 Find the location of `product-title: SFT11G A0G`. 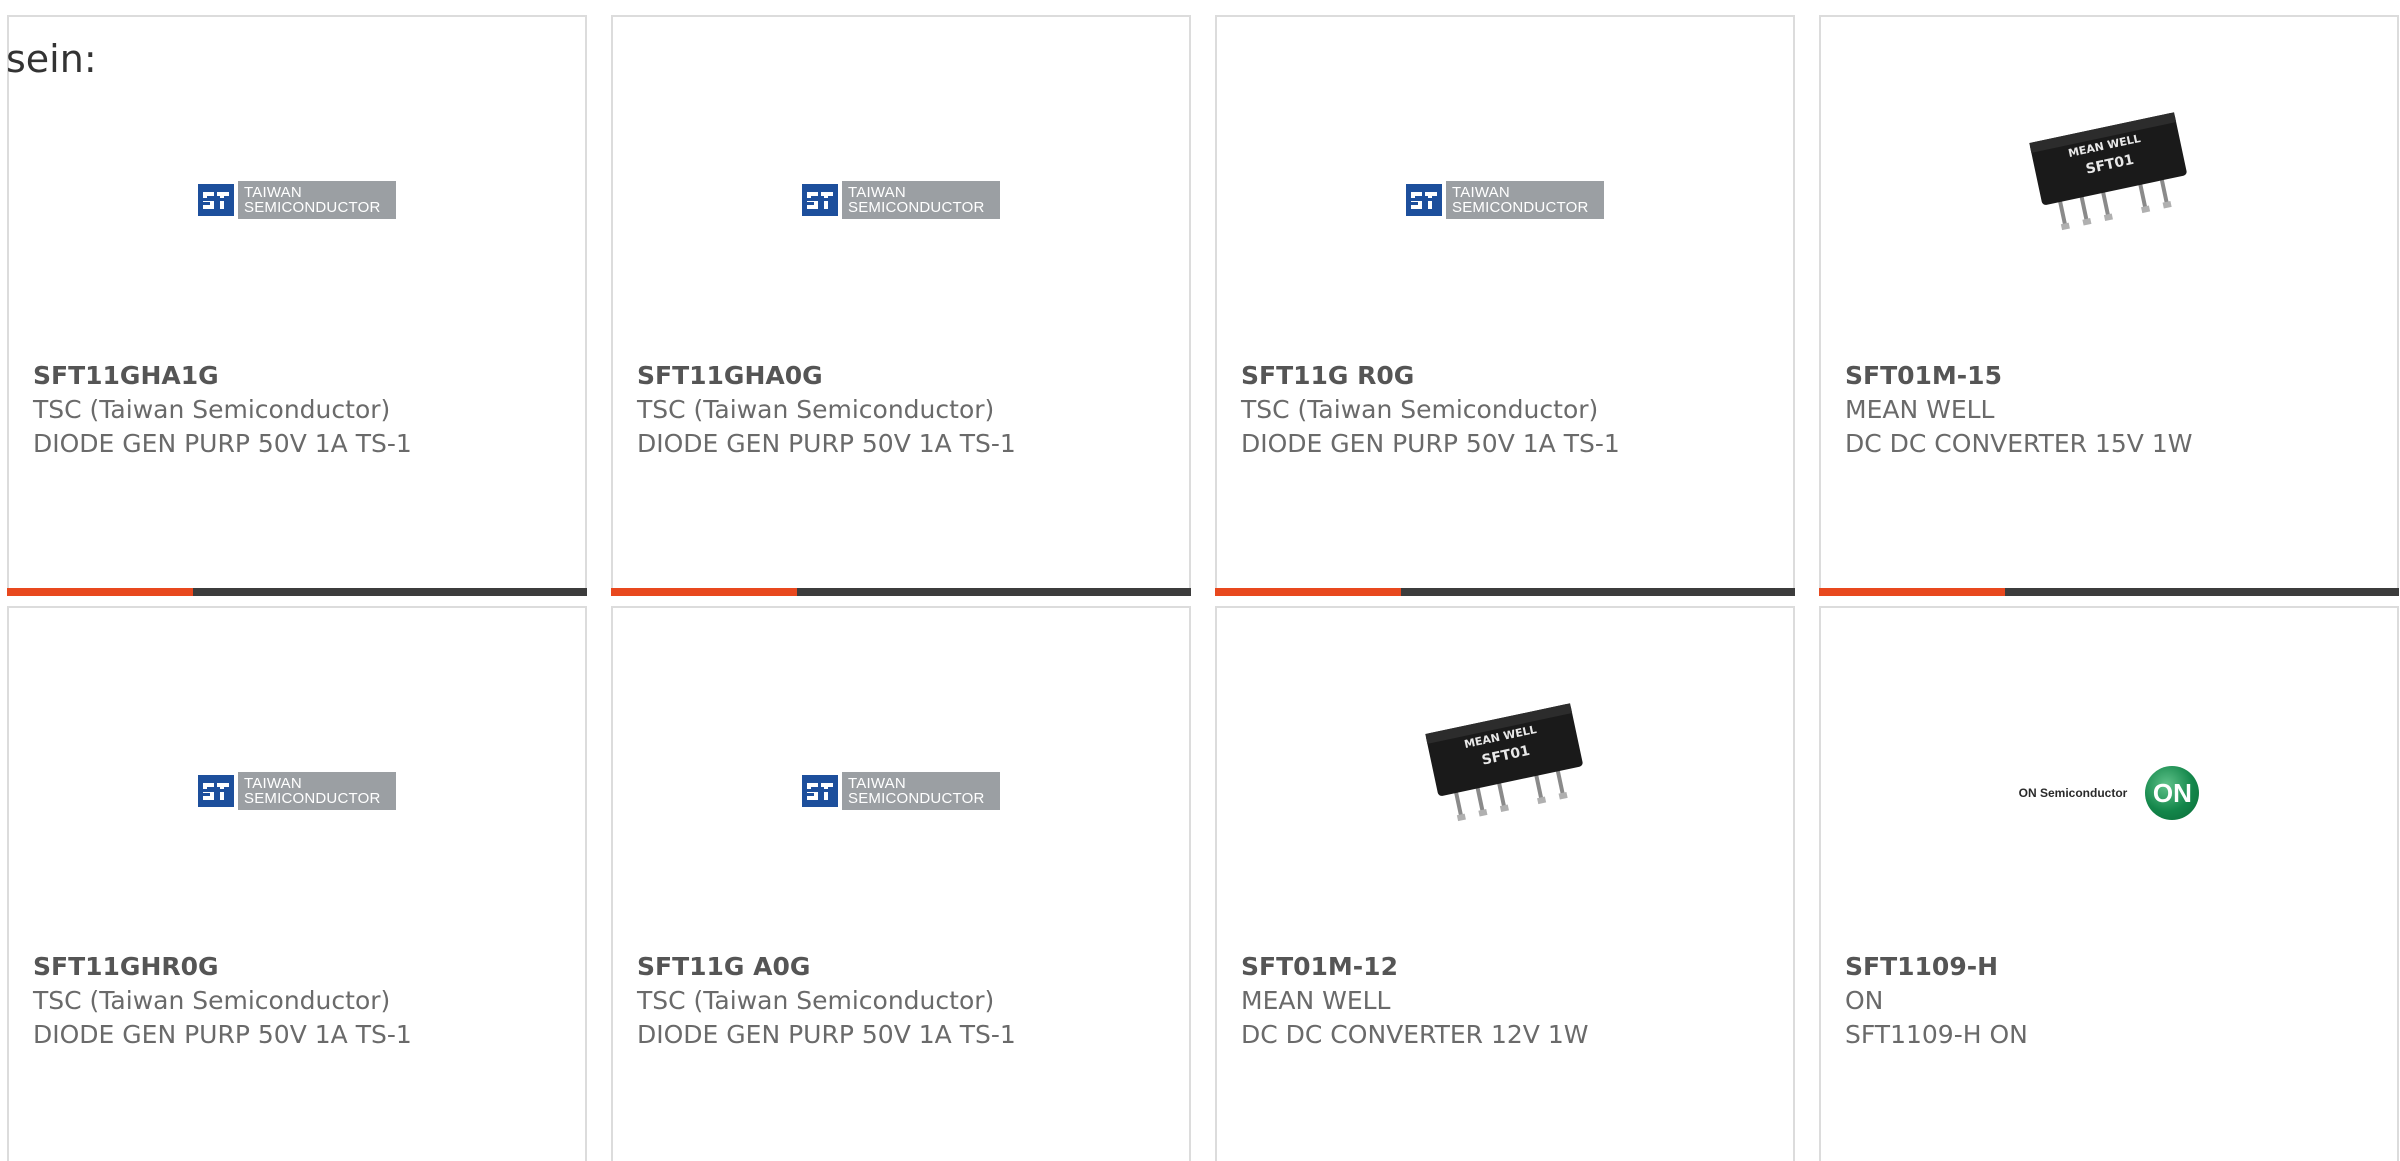

product-title: SFT11G A0G is located at coordinates (905, 967).